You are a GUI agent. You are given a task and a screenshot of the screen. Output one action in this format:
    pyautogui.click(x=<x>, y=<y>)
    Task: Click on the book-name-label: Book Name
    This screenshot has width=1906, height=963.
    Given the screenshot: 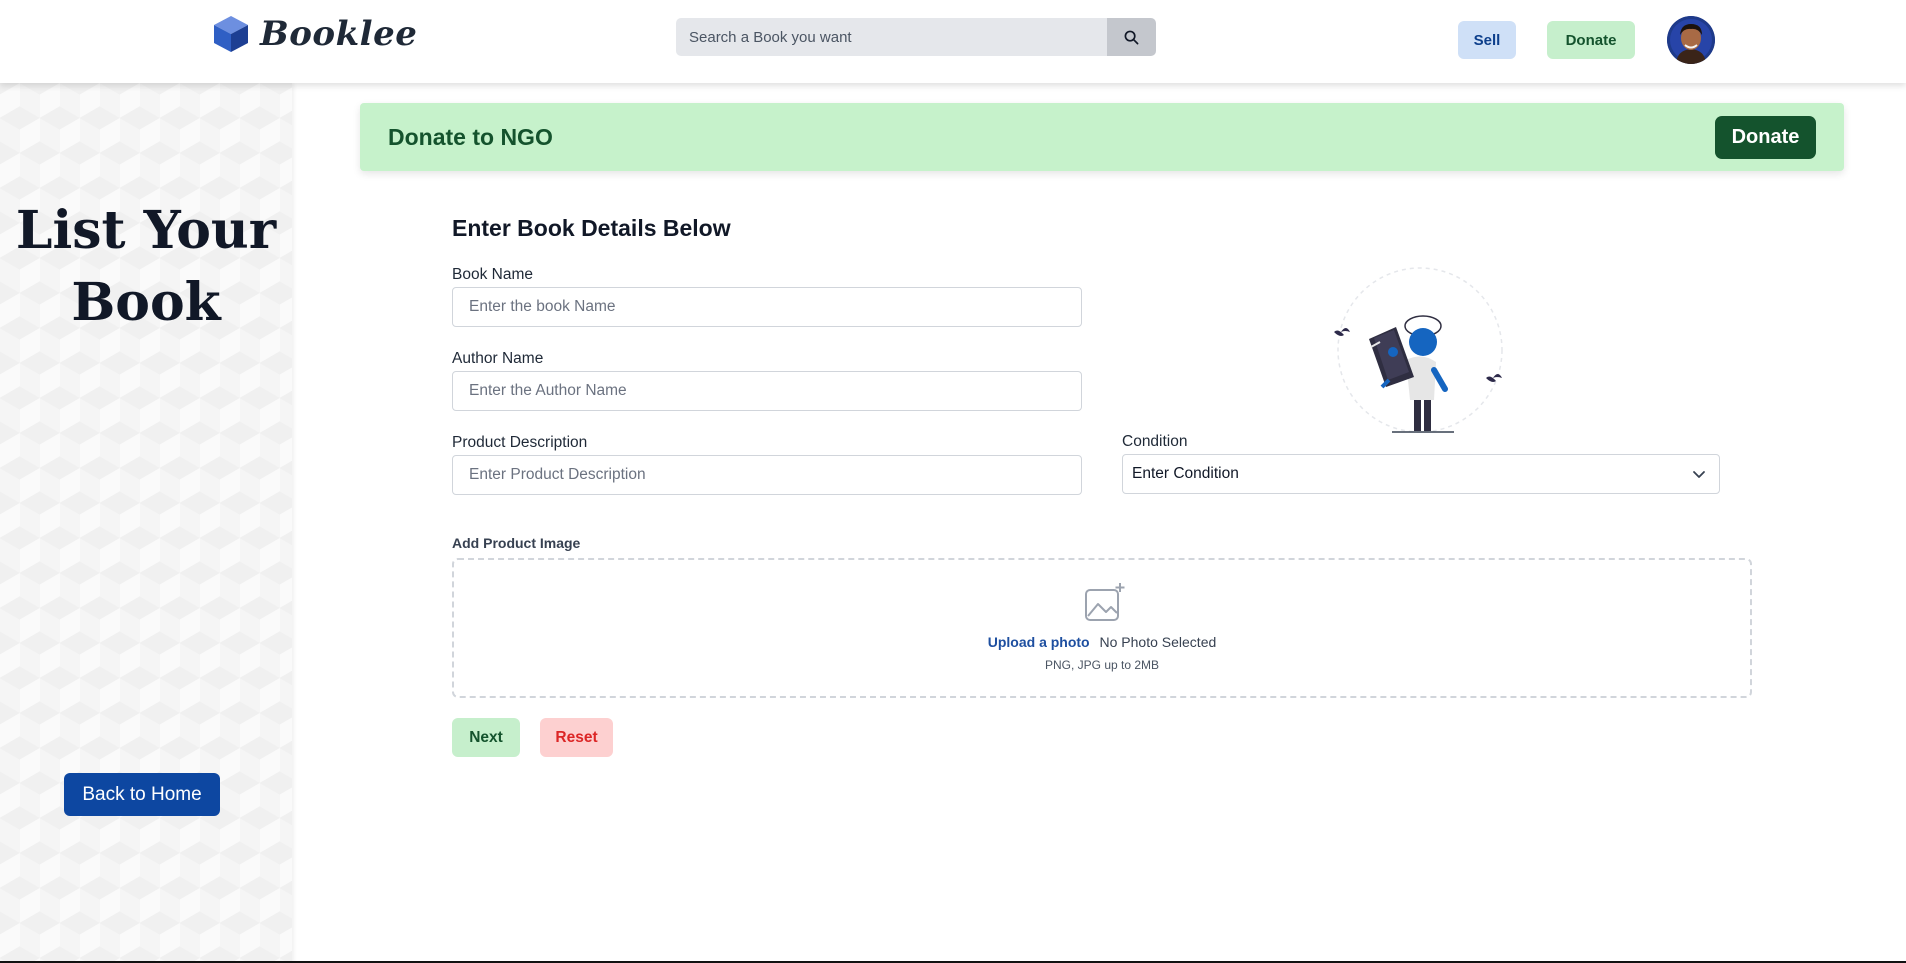 What is the action you would take?
    pyautogui.click(x=492, y=274)
    